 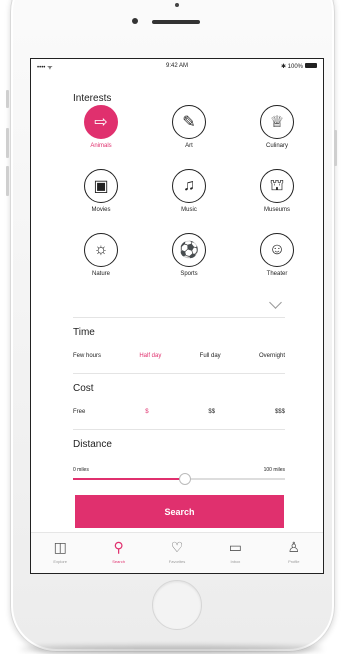 What do you see at coordinates (291, 67) in the screenshot?
I see `battery-label: ✱ 100%` at bounding box center [291, 67].